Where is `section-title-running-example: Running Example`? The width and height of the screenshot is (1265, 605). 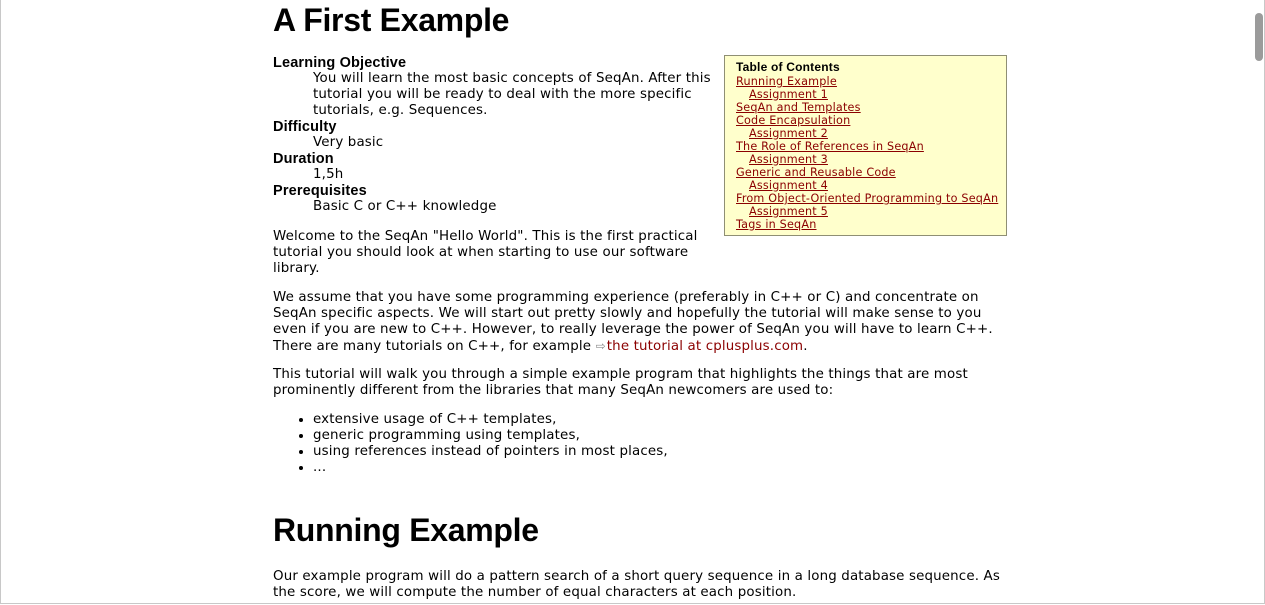
section-title-running-example: Running Example is located at coordinates (406, 530).